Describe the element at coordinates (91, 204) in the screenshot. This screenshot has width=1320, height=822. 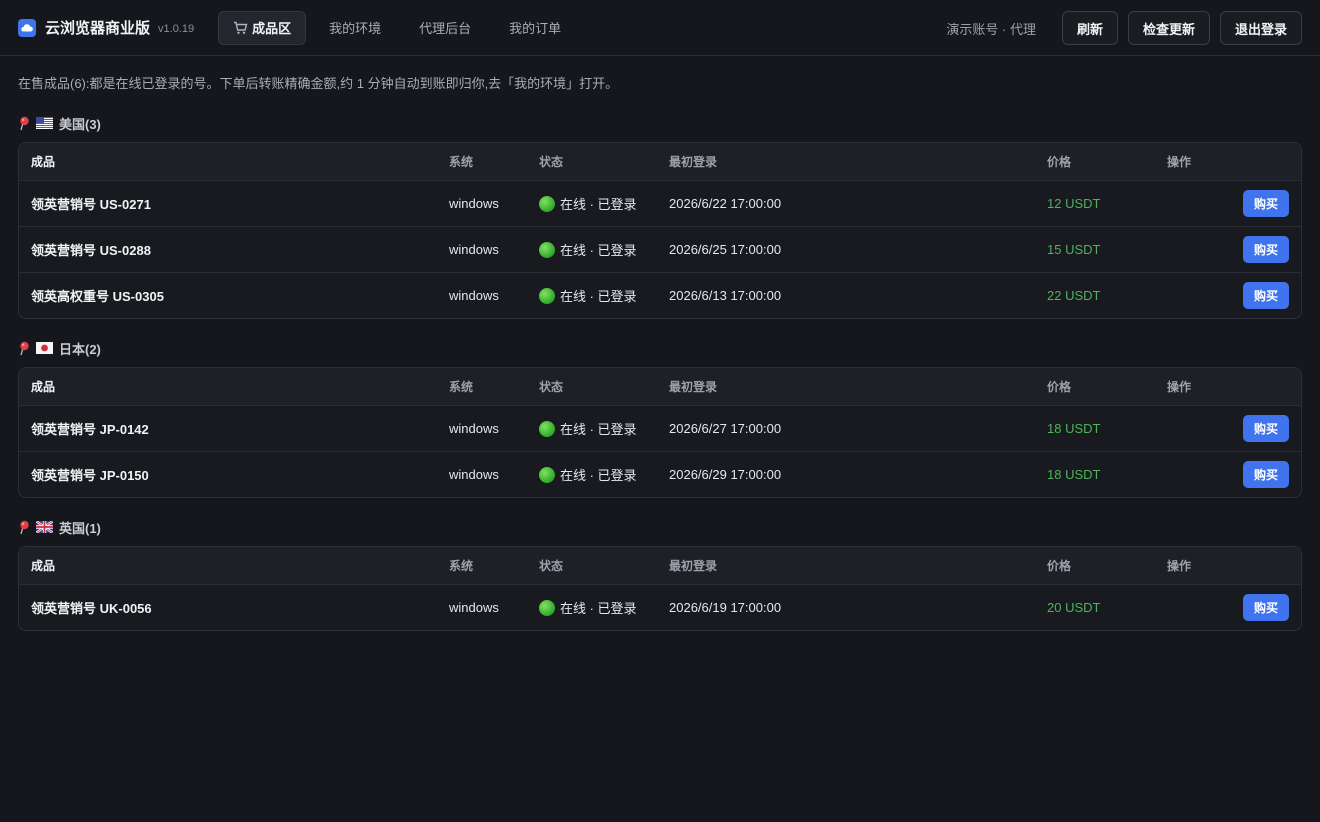
I see `product-name: 领英营销号 US-0271` at that location.